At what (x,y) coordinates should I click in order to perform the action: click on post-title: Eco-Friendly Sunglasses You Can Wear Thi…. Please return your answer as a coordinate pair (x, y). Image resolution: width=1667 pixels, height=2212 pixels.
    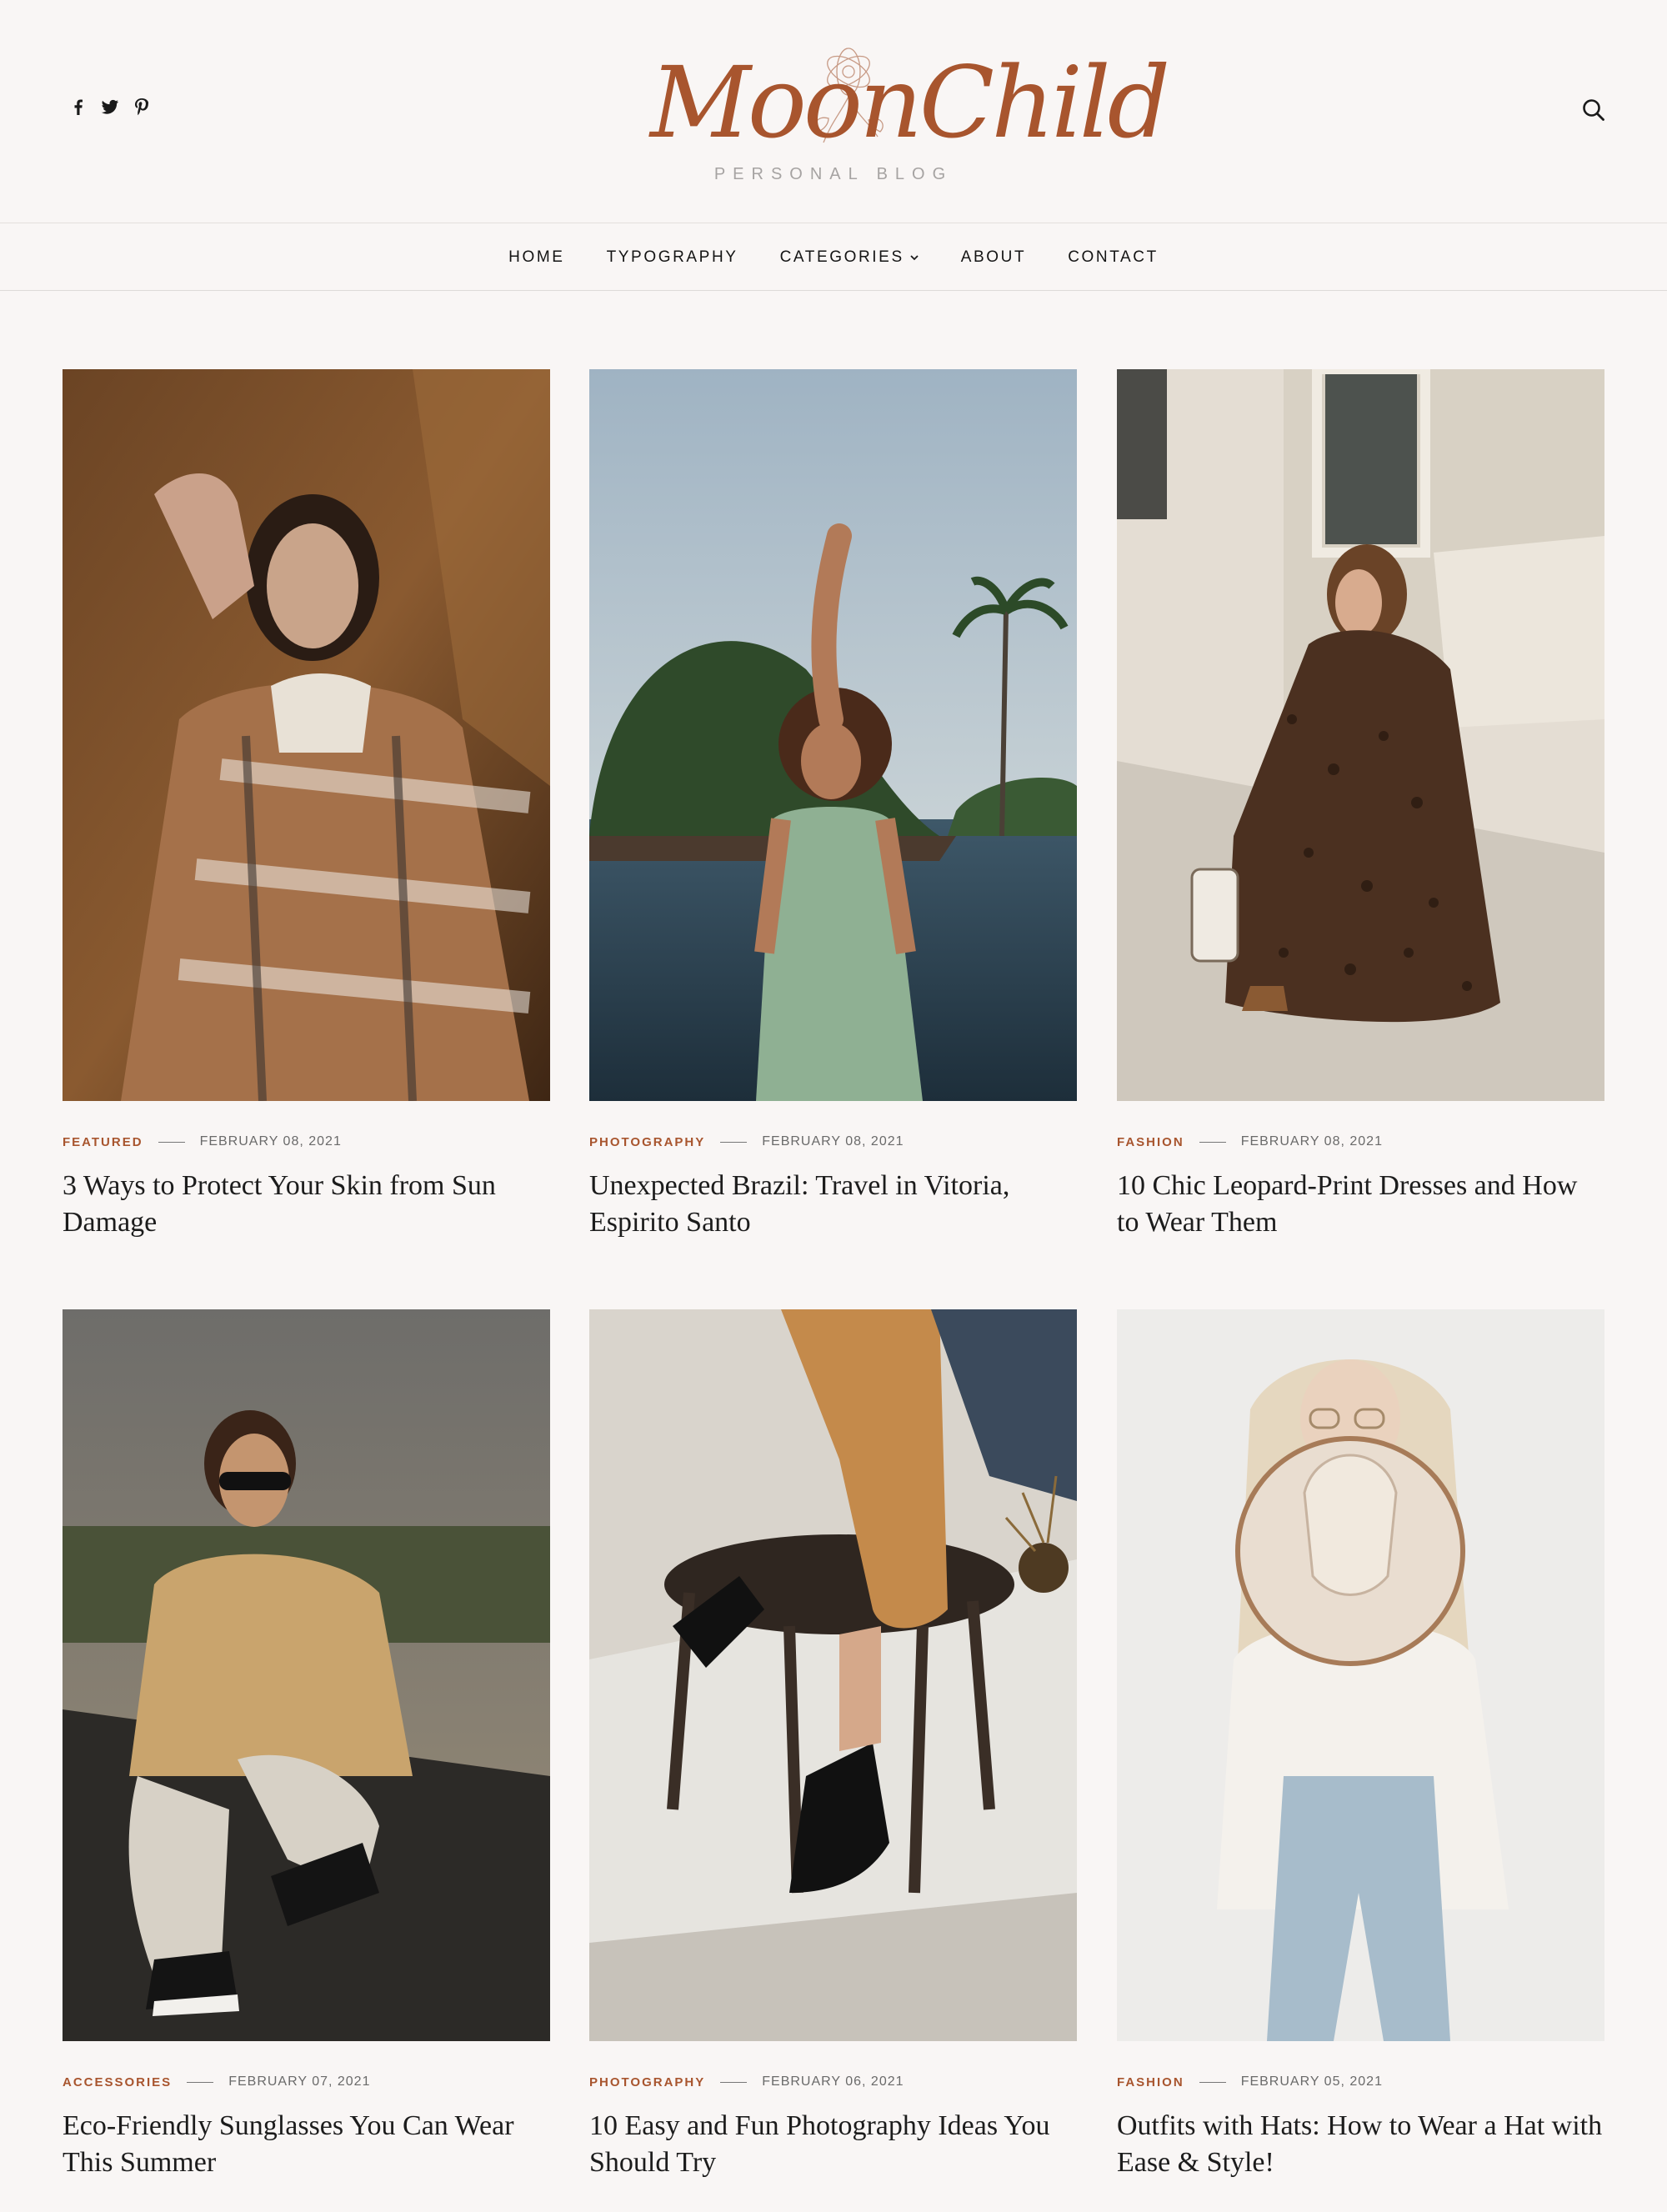
    Looking at the image, I should click on (306, 2144).